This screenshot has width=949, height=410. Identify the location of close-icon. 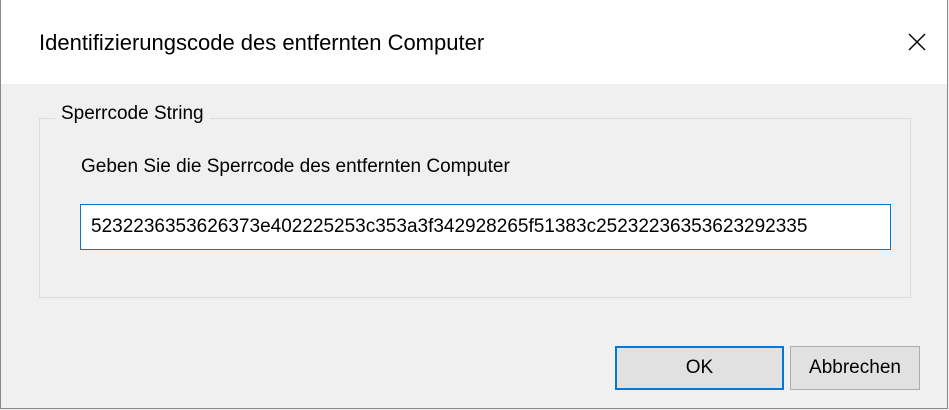
(917, 42).